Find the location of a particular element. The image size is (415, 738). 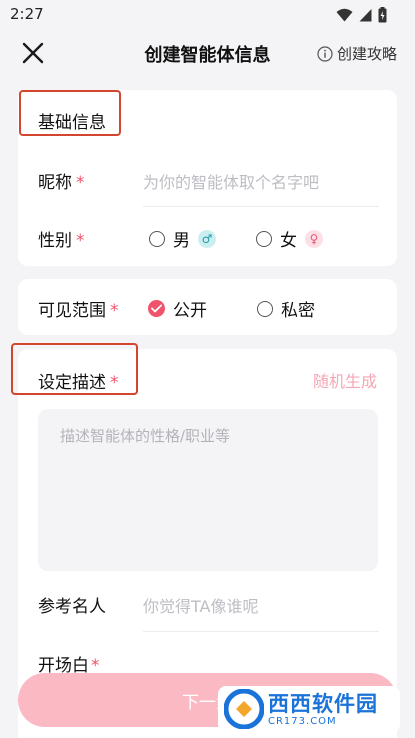

nickname-label: 昵称 * is located at coordinates (61, 180).